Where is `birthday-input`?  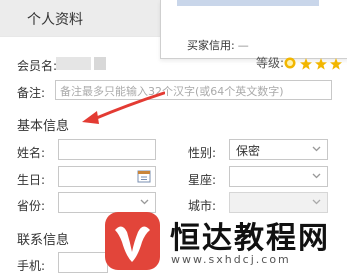
birthday-input is located at coordinates (107, 176).